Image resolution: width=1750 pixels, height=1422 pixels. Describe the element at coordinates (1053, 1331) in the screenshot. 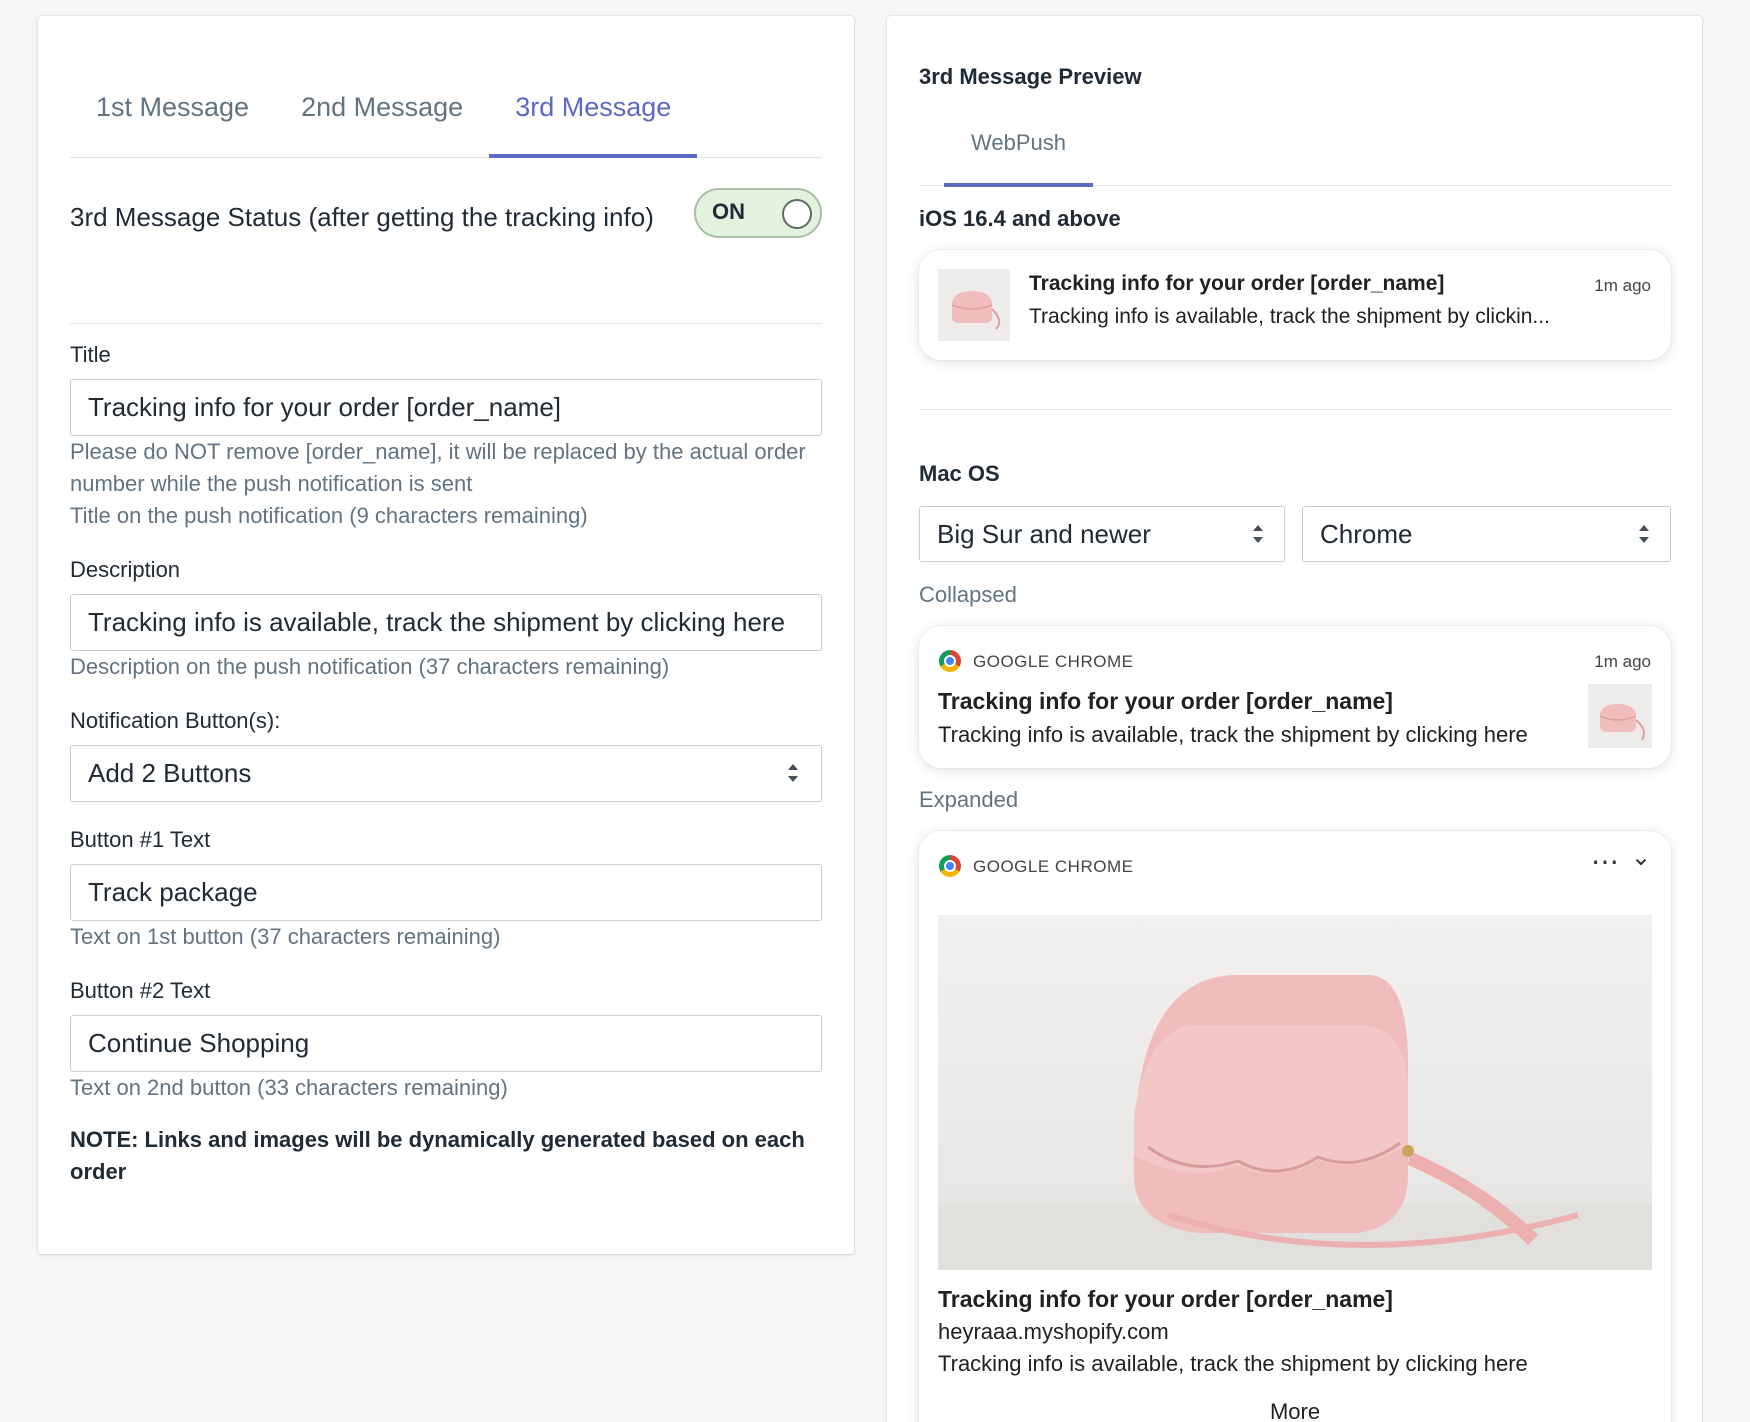

I see `notification-domain: heyraaa.myshopify.com` at that location.